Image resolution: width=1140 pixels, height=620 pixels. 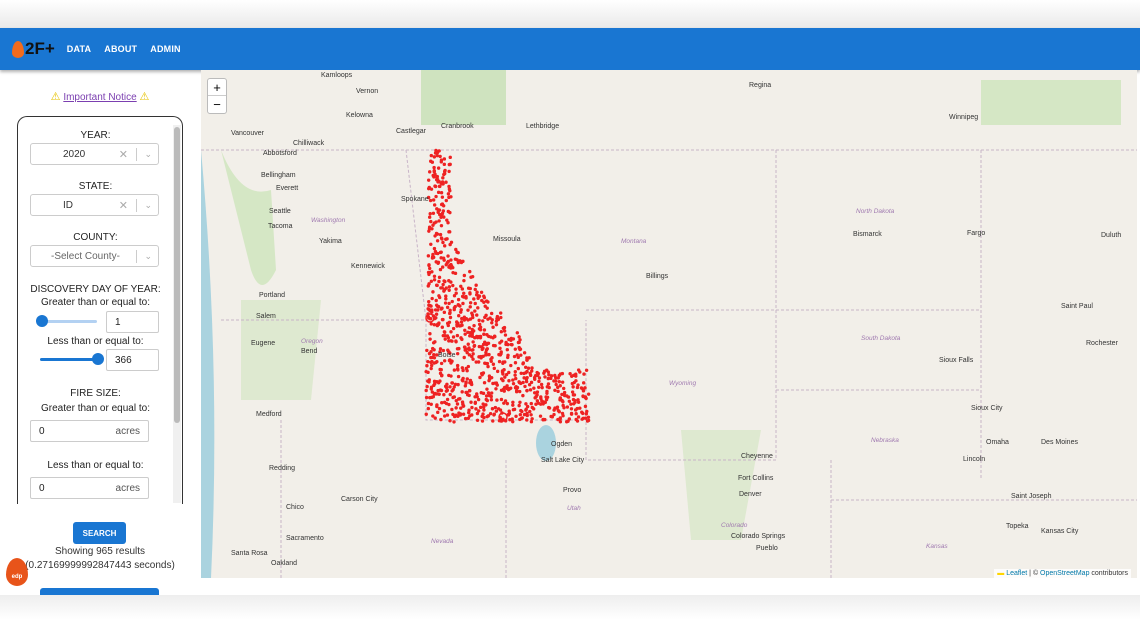 I want to click on state-select: ID ✕ ⌄, so click(x=94, y=205).